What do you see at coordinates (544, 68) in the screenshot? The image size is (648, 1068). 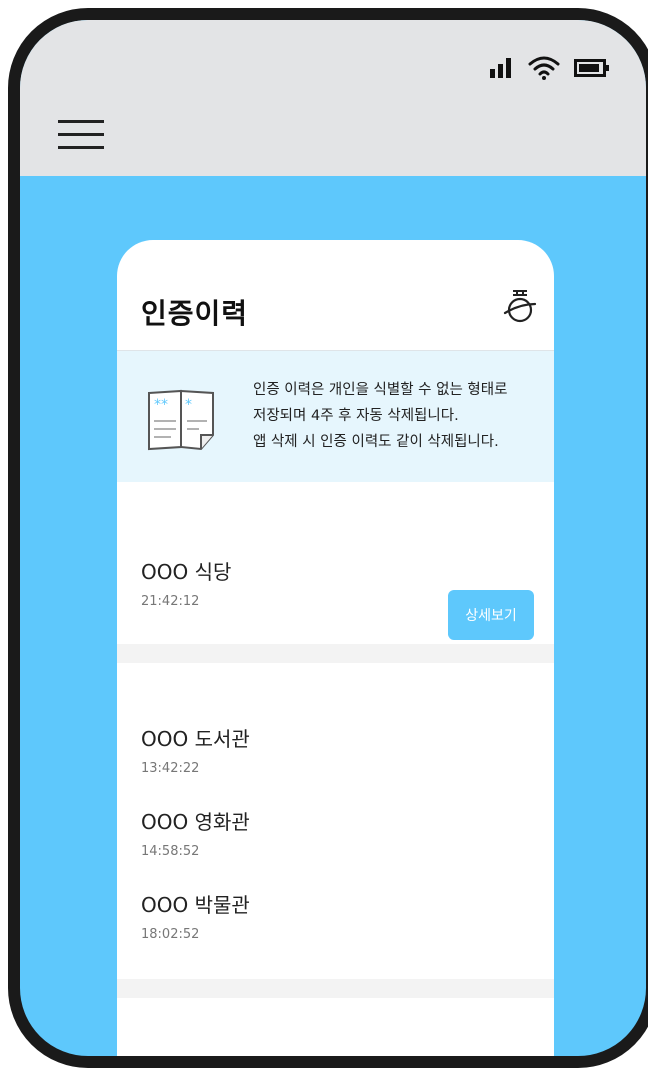 I see `wifi-icon` at bounding box center [544, 68].